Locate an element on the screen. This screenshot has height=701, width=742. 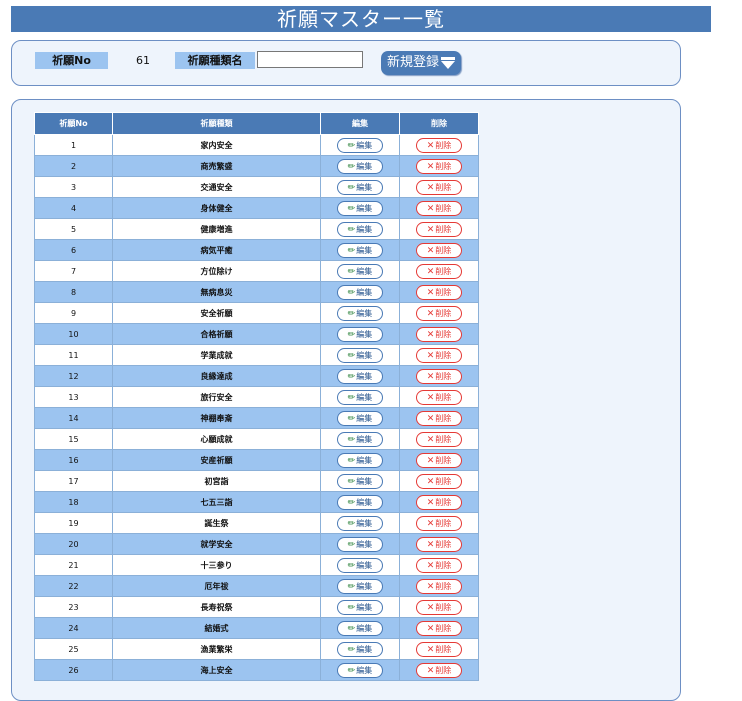
row-no: 26 is located at coordinates (73, 670).